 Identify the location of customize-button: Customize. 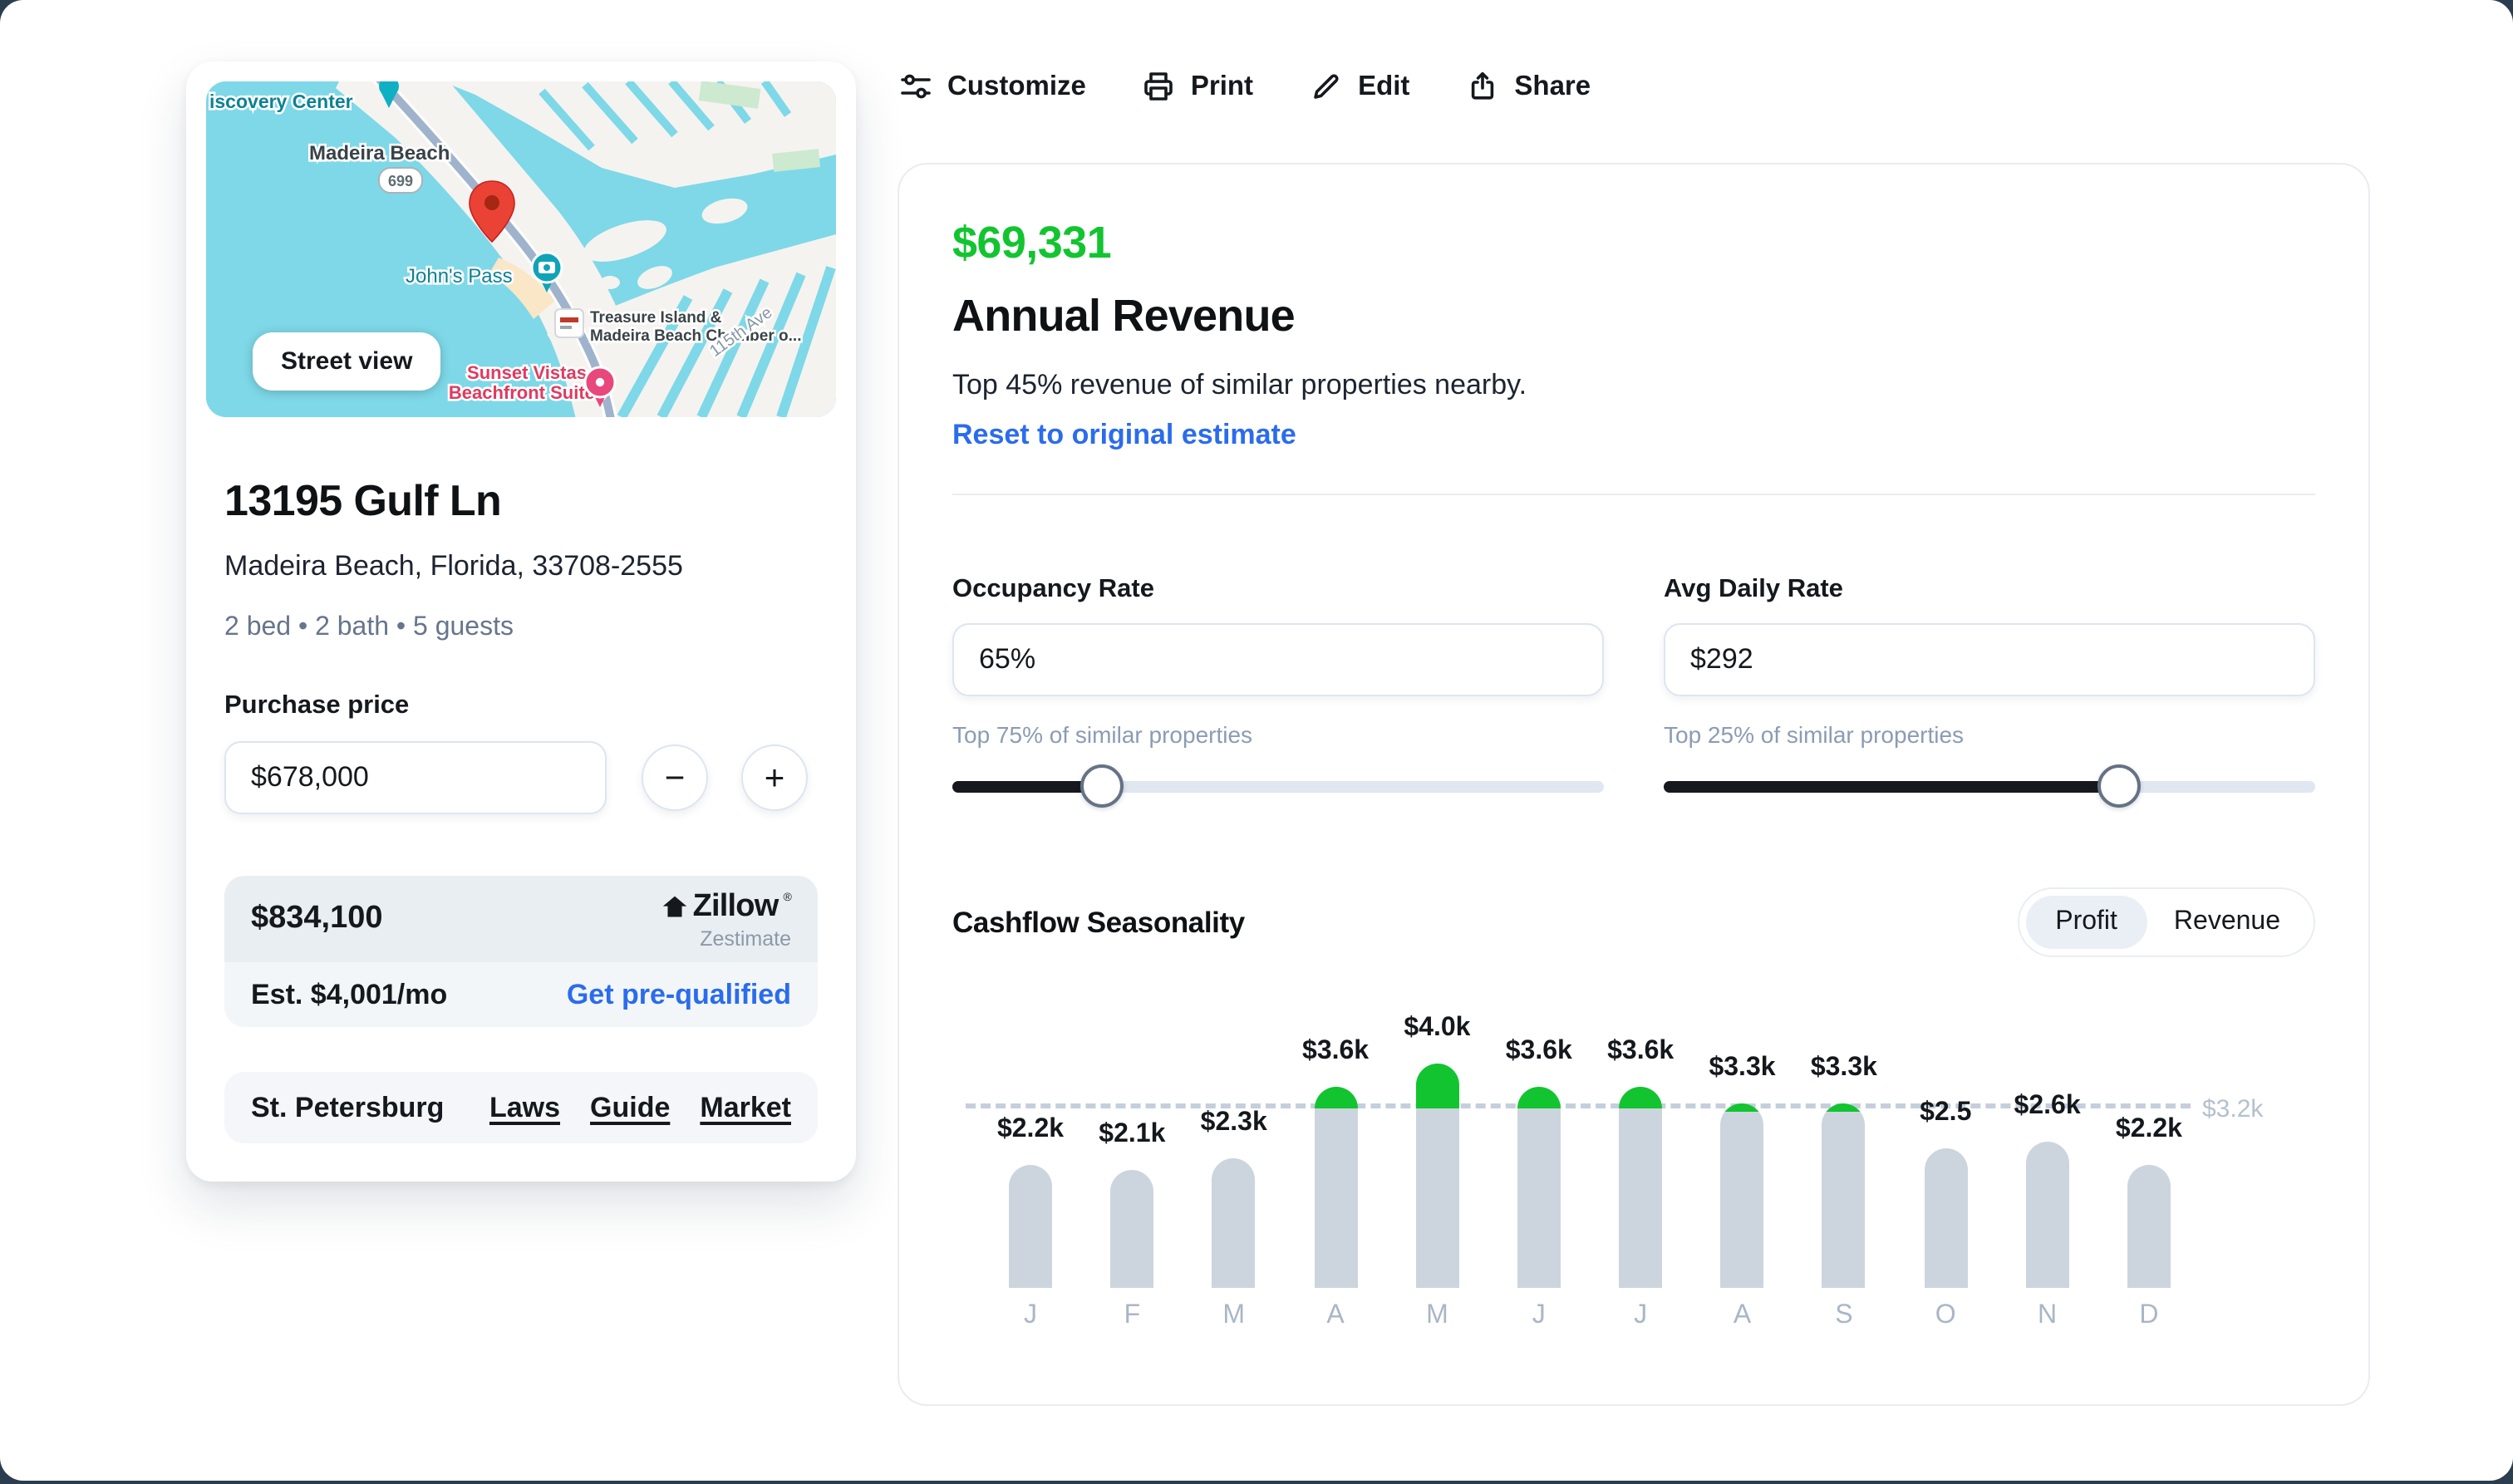
(993, 86).